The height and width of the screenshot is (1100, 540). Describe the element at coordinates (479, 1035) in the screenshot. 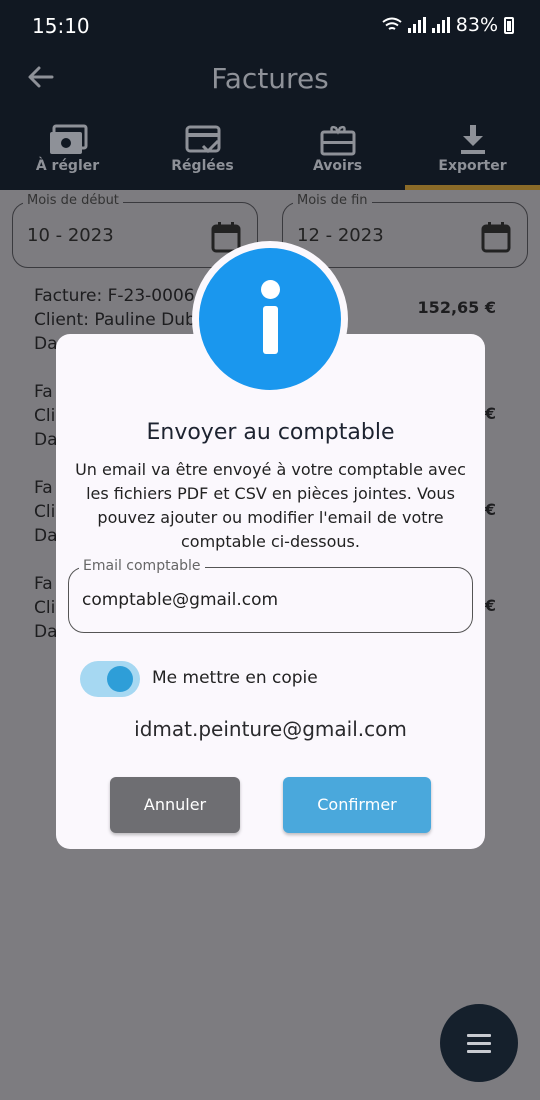

I see `menu-icon` at that location.